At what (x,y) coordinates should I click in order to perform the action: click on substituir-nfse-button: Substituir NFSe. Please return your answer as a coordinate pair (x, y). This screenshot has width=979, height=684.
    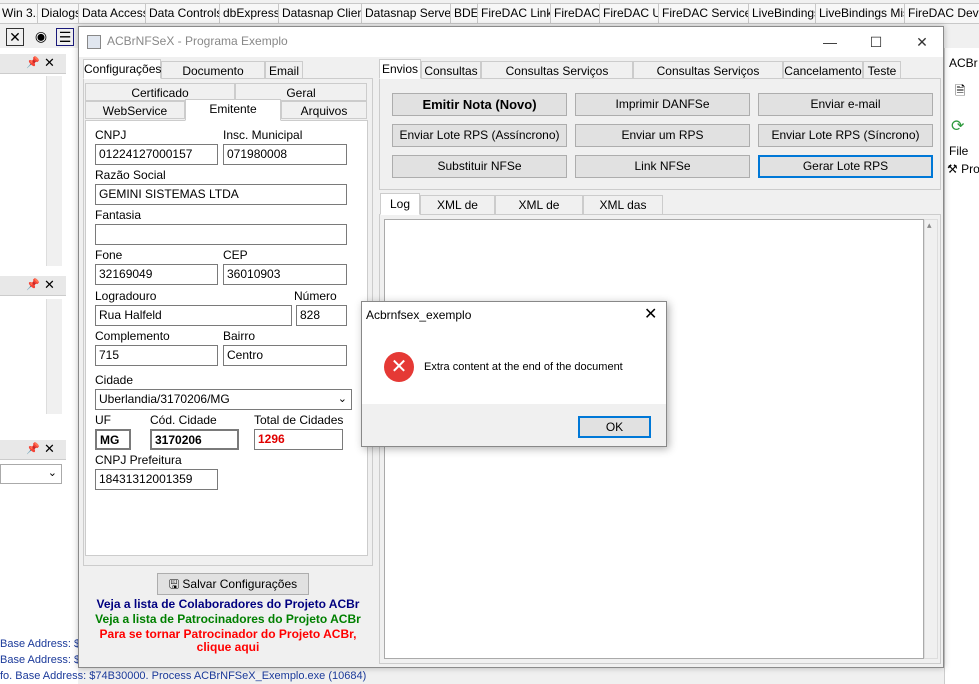
    Looking at the image, I should click on (479, 166).